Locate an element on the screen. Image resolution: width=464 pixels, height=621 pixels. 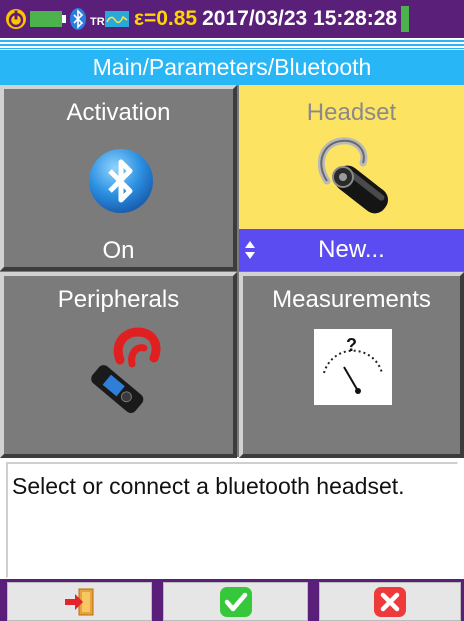
title-bar: Main/Parameters/Bluetooth is located at coordinates (232, 61).